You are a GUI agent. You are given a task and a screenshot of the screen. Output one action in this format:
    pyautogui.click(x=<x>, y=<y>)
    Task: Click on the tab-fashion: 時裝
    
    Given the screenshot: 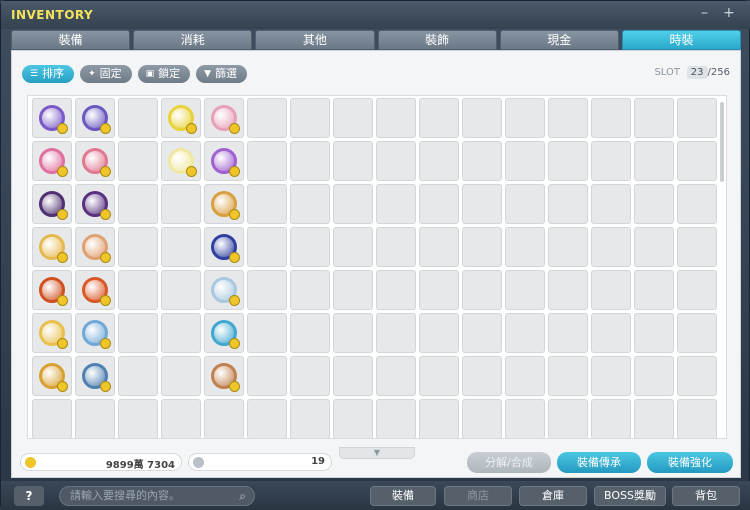 What is the action you would take?
    pyautogui.click(x=681, y=40)
    